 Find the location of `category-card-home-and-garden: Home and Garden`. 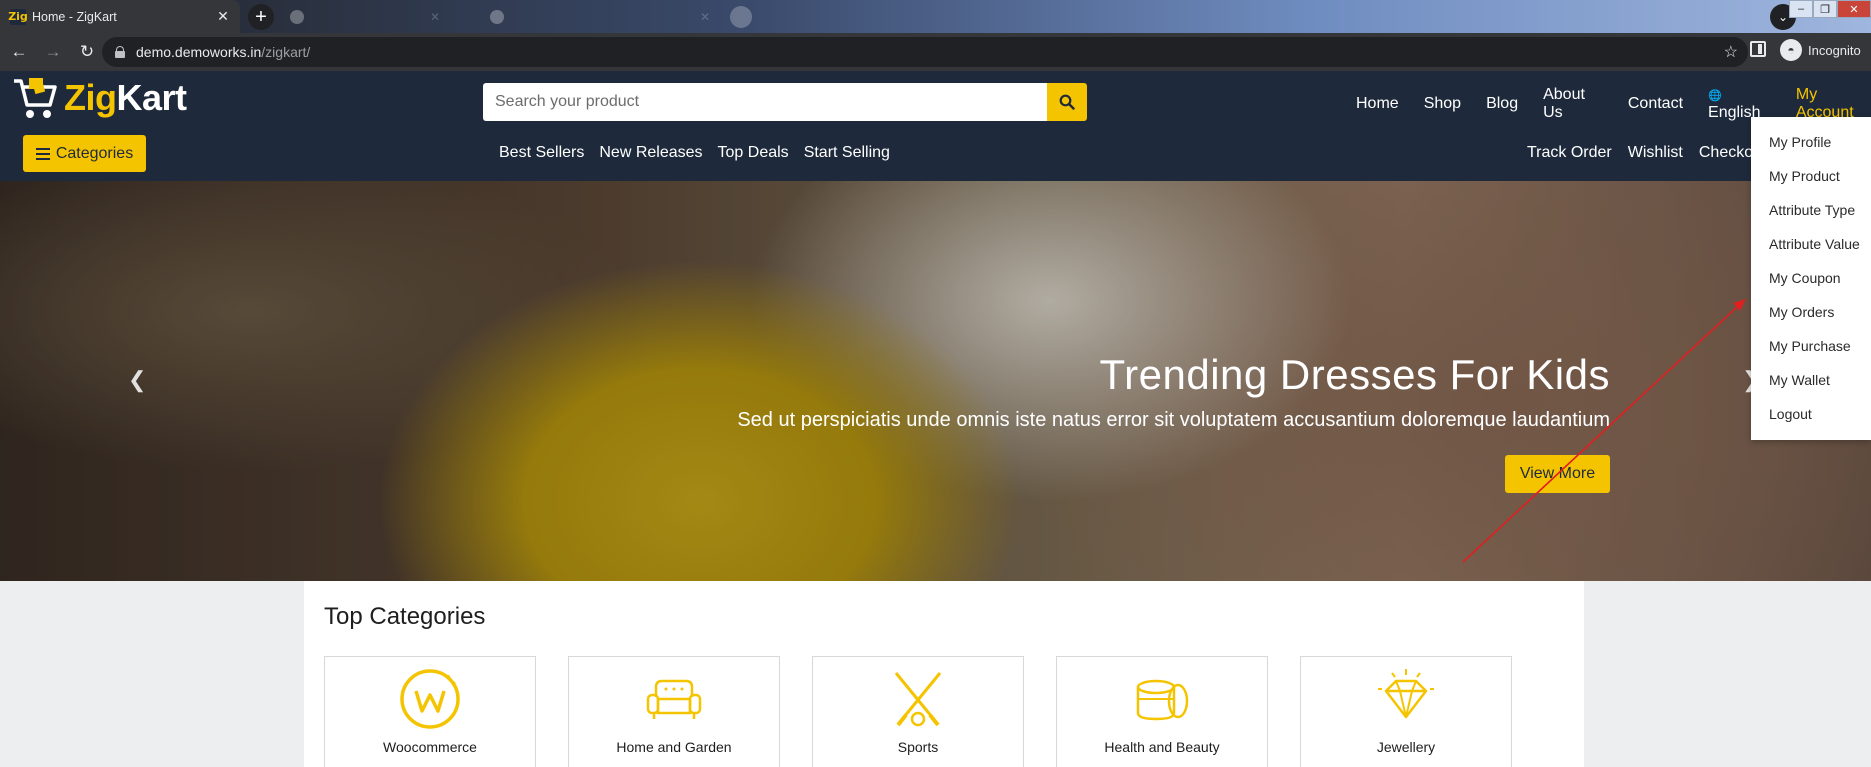

category-card-home-and-garden: Home and Garden is located at coordinates (674, 711).